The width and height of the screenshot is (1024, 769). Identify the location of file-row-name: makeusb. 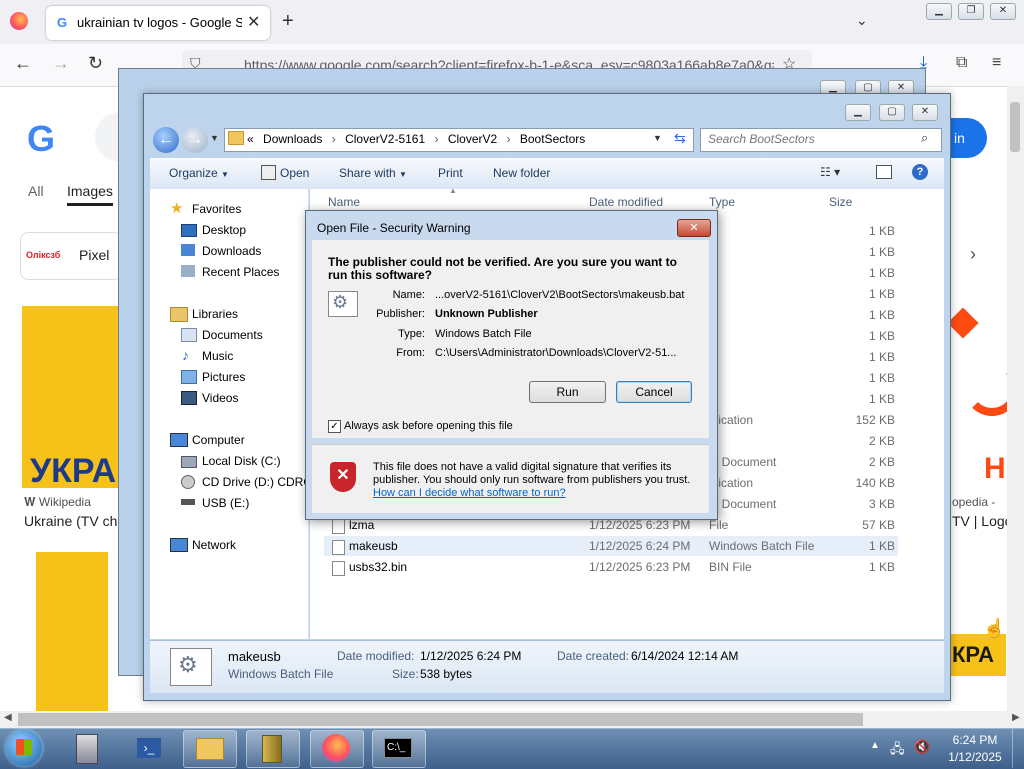
(373, 546).